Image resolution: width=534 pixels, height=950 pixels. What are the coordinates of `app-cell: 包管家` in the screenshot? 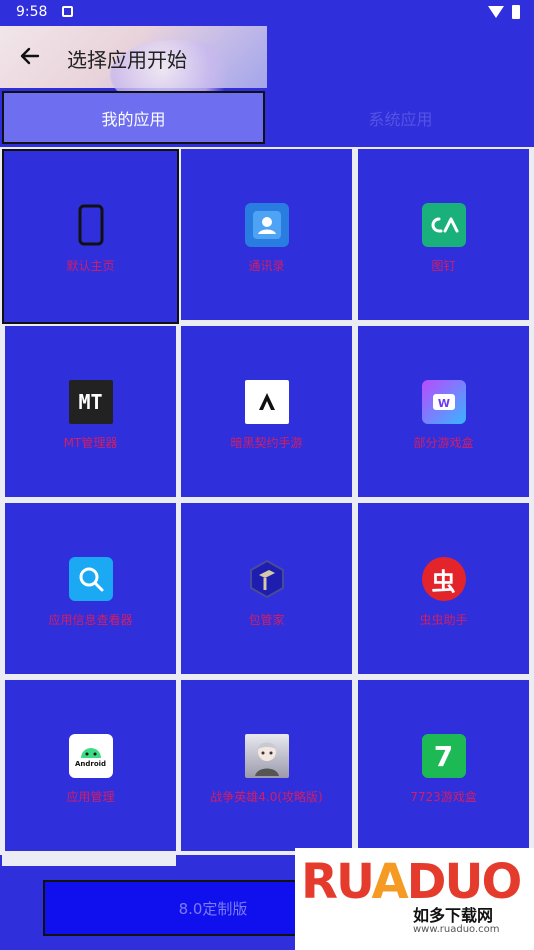 It's located at (266, 588).